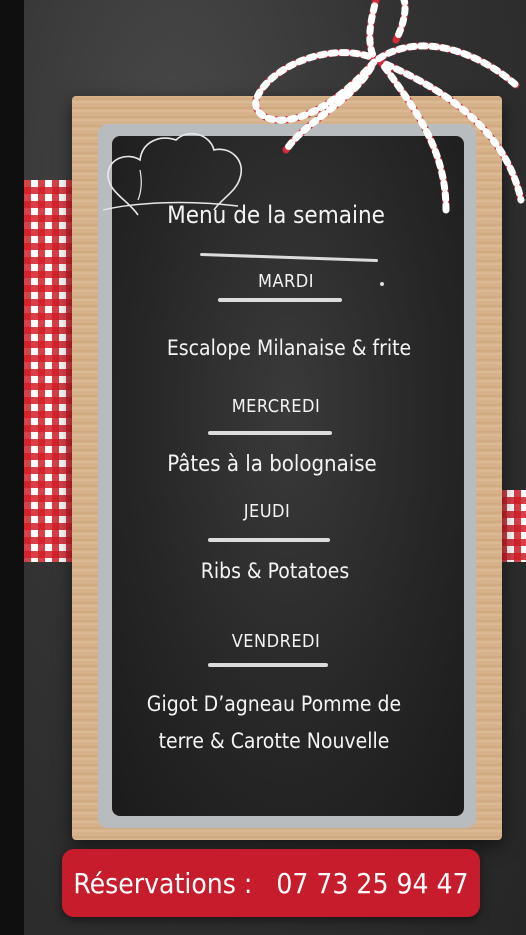  What do you see at coordinates (276, 215) in the screenshot?
I see `menu-title: Menu de la semaine` at bounding box center [276, 215].